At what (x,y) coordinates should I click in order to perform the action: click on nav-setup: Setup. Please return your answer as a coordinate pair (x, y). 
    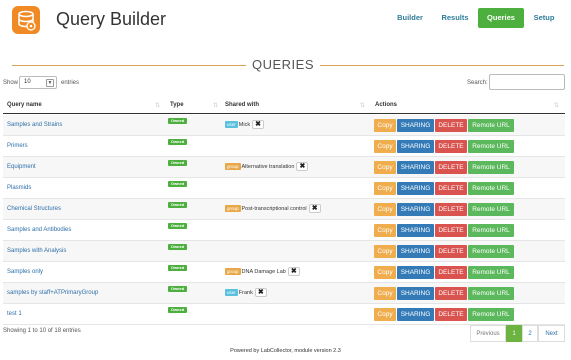
    Looking at the image, I should click on (544, 18).